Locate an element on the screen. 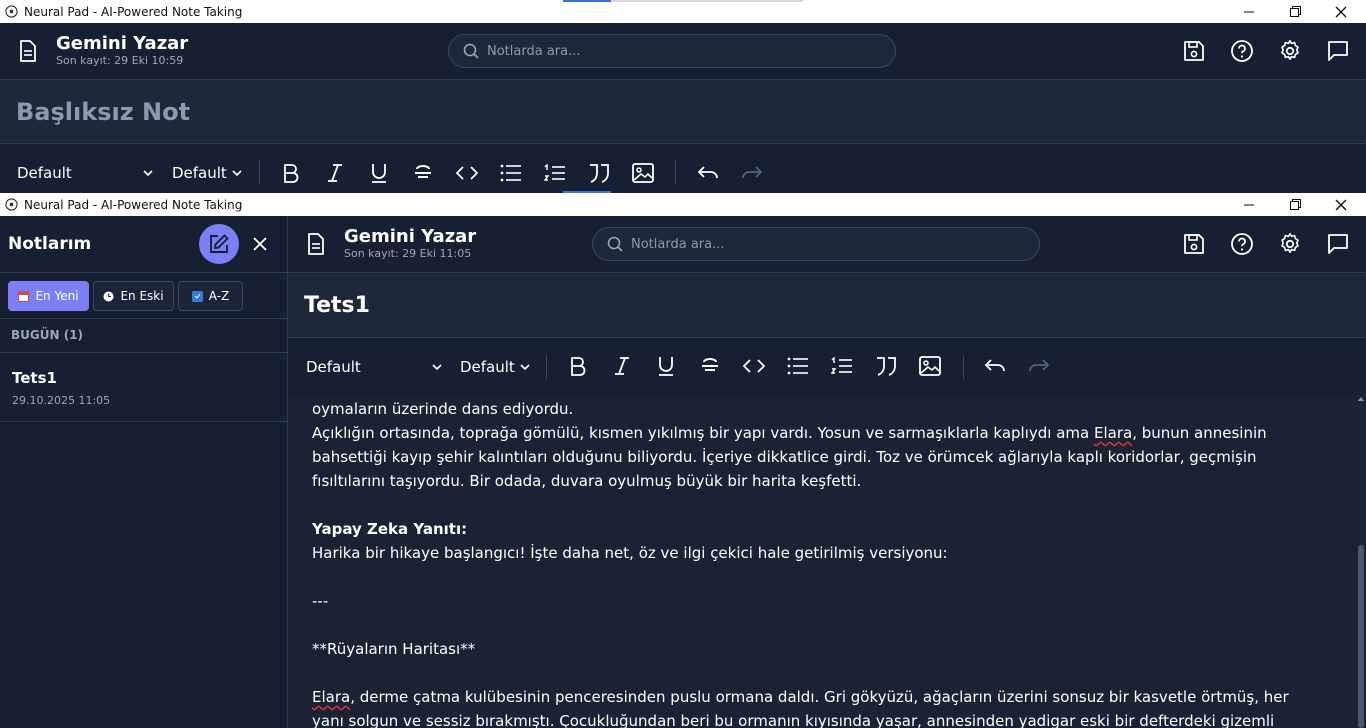 The image size is (1366, 728). tab-indicator-track is located at coordinates (707, 1).